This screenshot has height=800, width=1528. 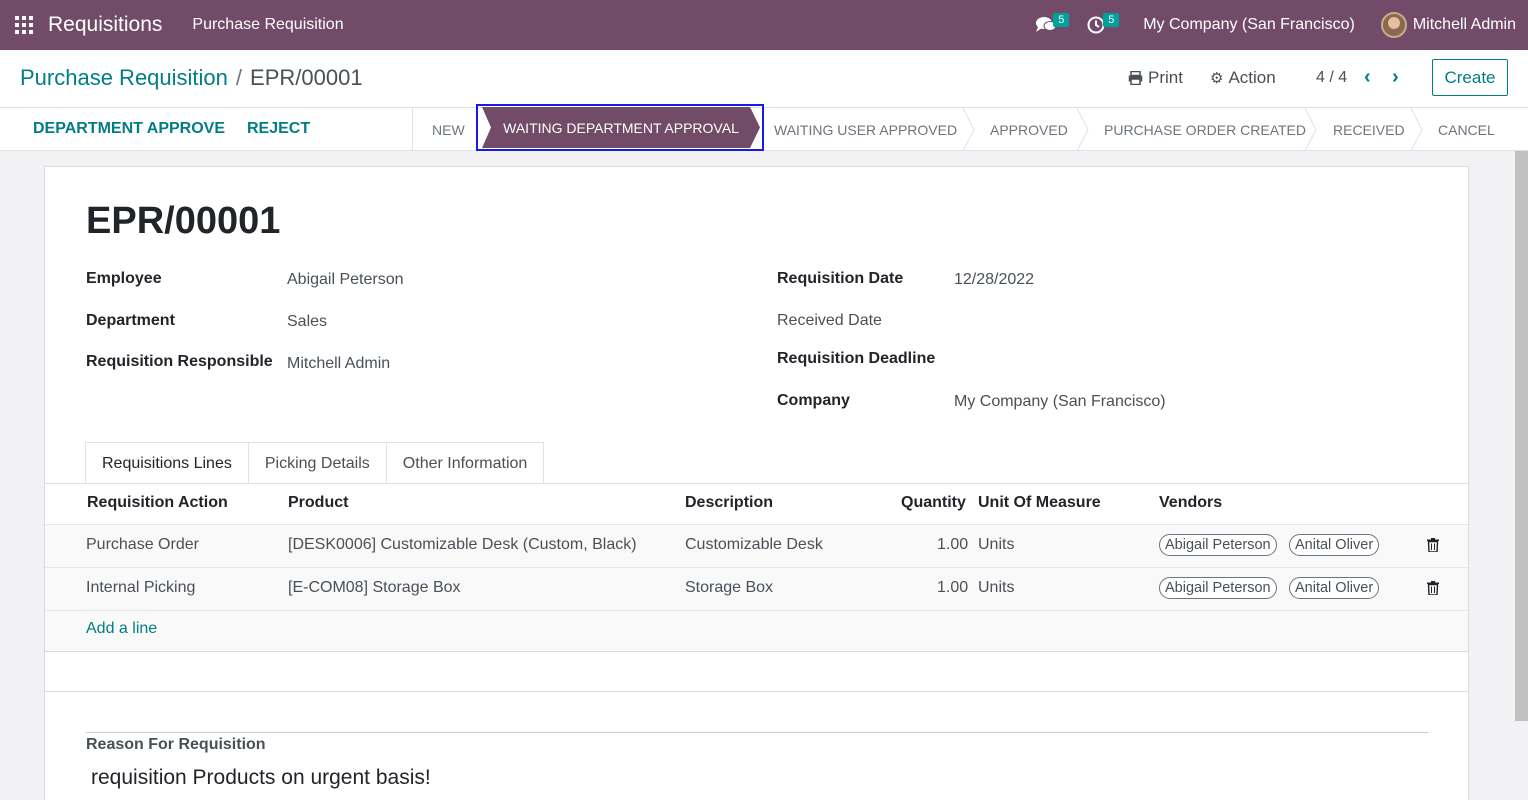 I want to click on stage-waiting-user-approved: WAITING USER APPROVED, so click(x=865, y=129).